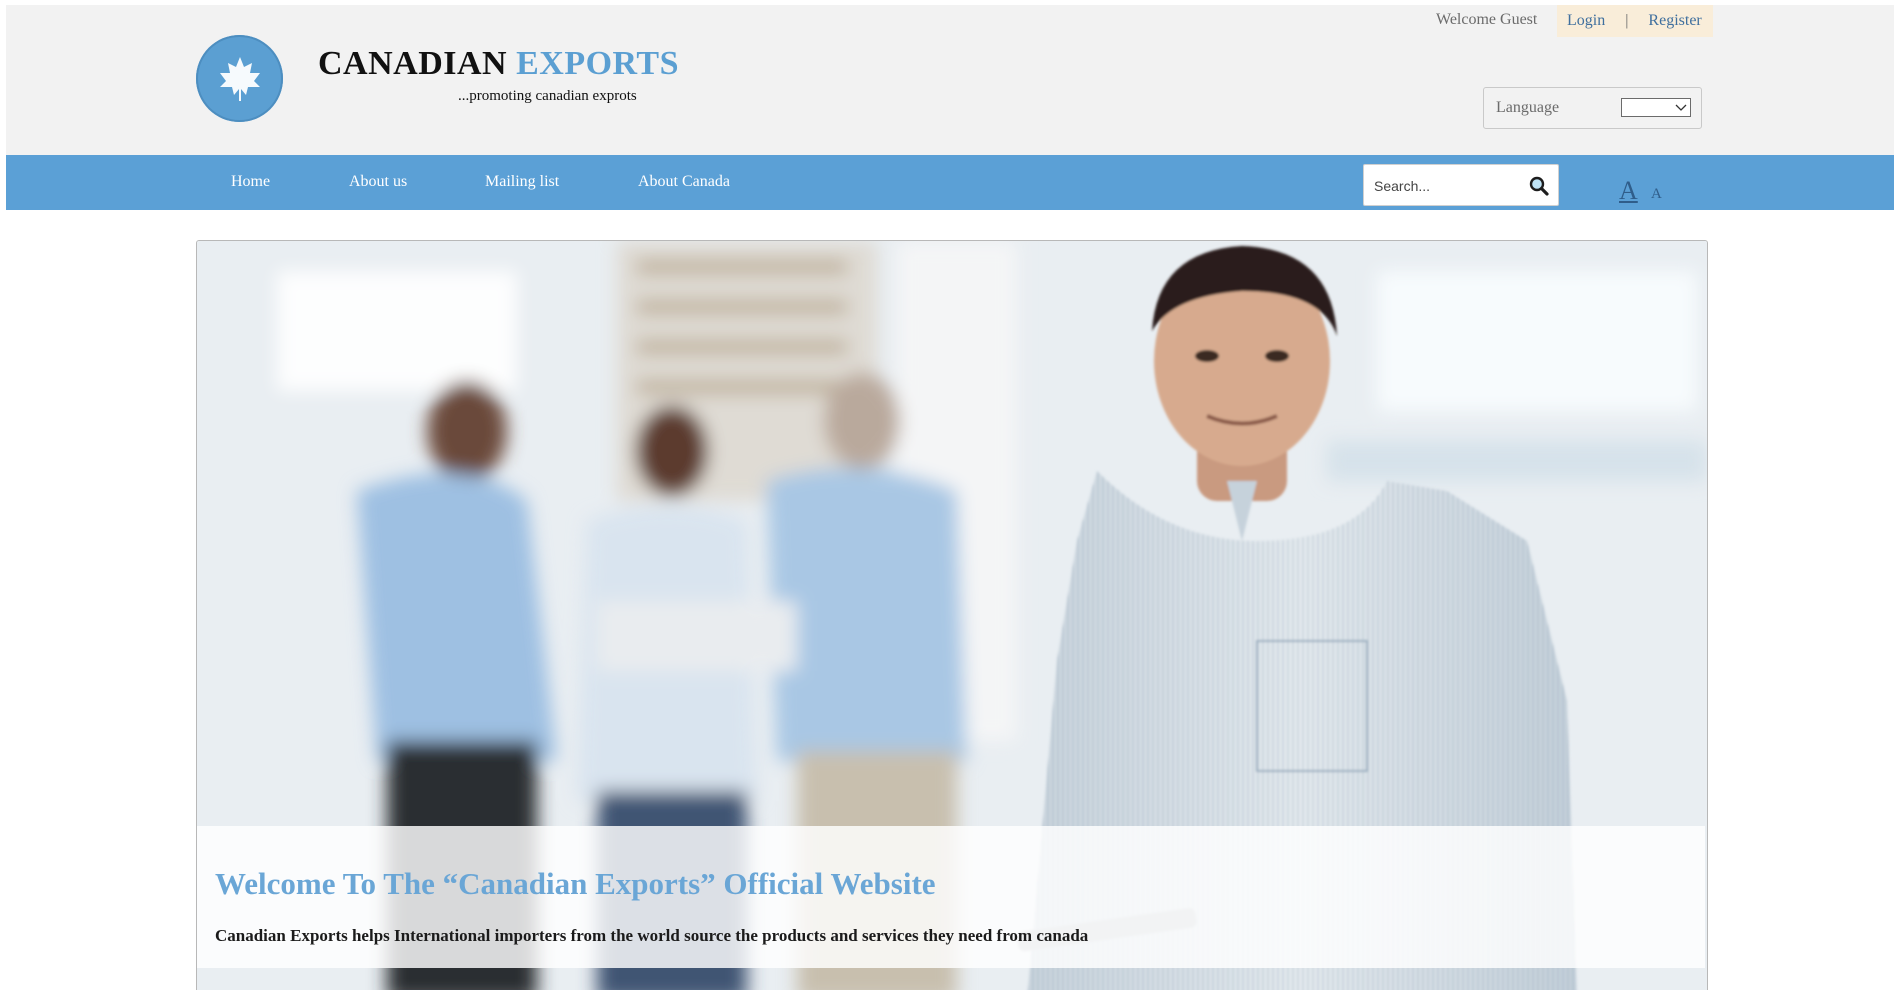 The width and height of the screenshot is (1903, 990). Describe the element at coordinates (378, 182) in the screenshot. I see `nav-item-about-us: About us` at that location.